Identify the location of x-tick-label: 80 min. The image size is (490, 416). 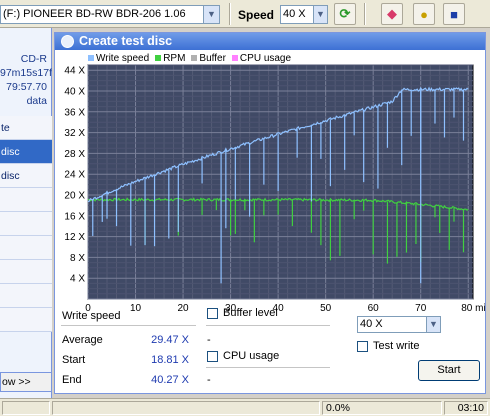
(473, 308).